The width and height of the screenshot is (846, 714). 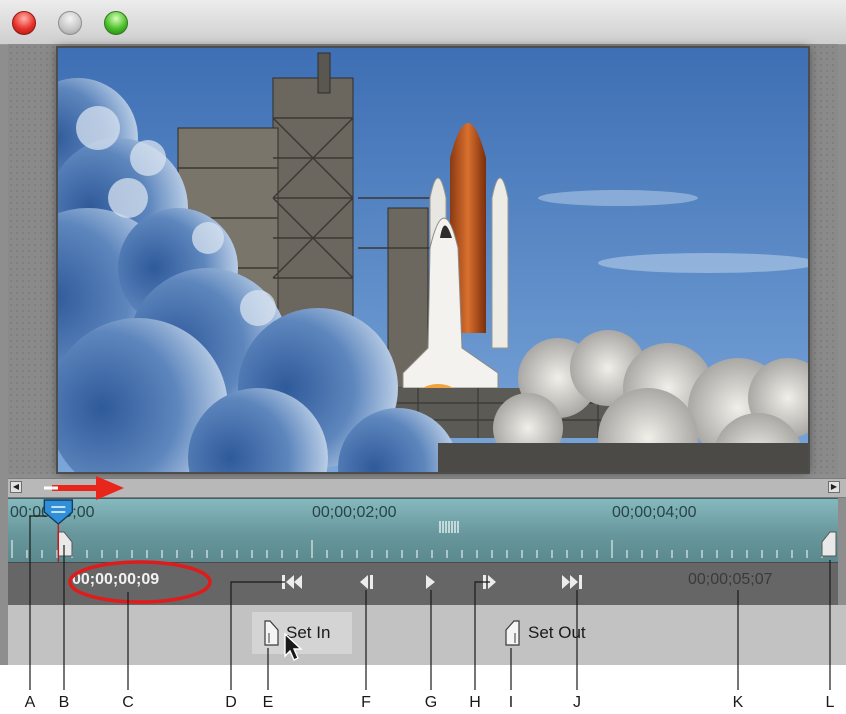 I want to click on callout-label: F, so click(x=366, y=702).